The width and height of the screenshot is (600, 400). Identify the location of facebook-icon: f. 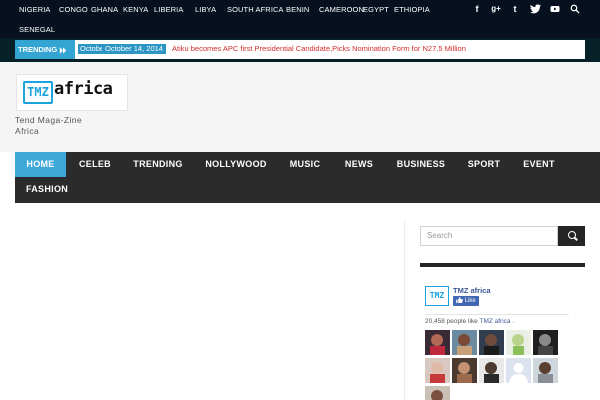
(477, 9).